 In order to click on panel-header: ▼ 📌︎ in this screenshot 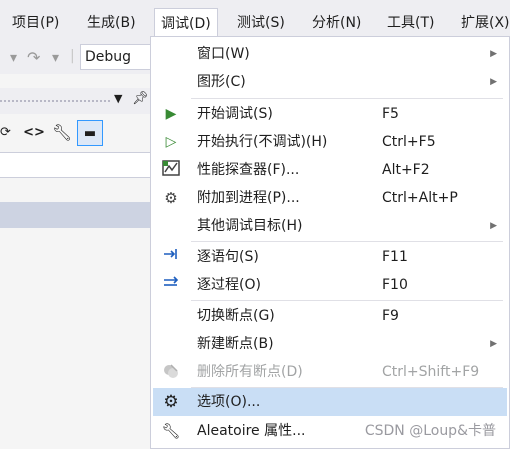, I will do `click(75, 101)`.